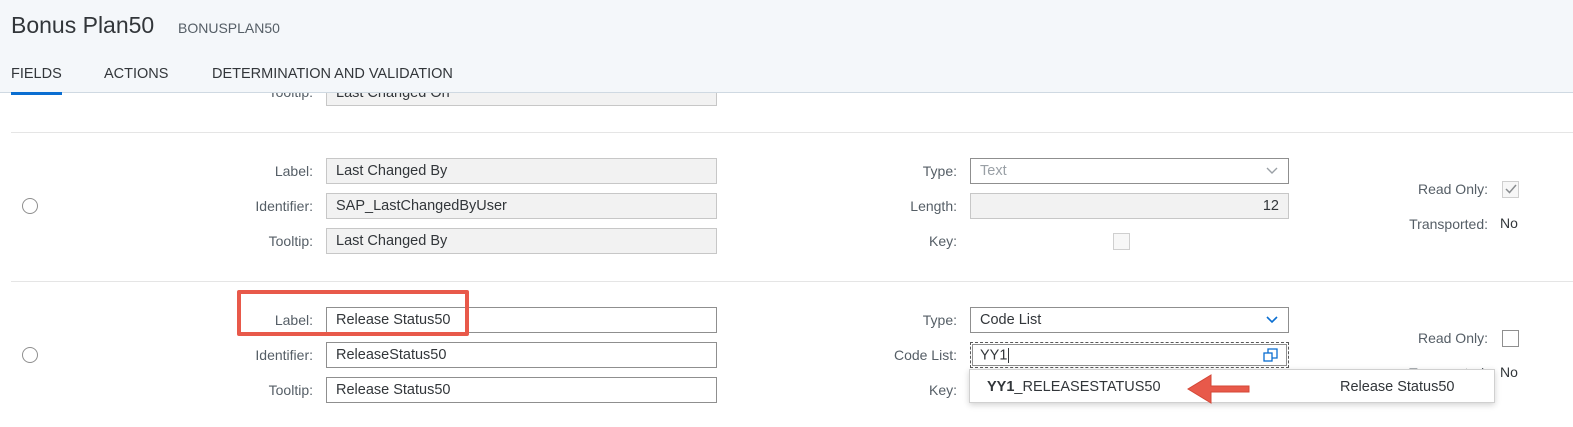  Describe the element at coordinates (1219, 391) in the screenshot. I see `annotation-arrow-icon` at that location.